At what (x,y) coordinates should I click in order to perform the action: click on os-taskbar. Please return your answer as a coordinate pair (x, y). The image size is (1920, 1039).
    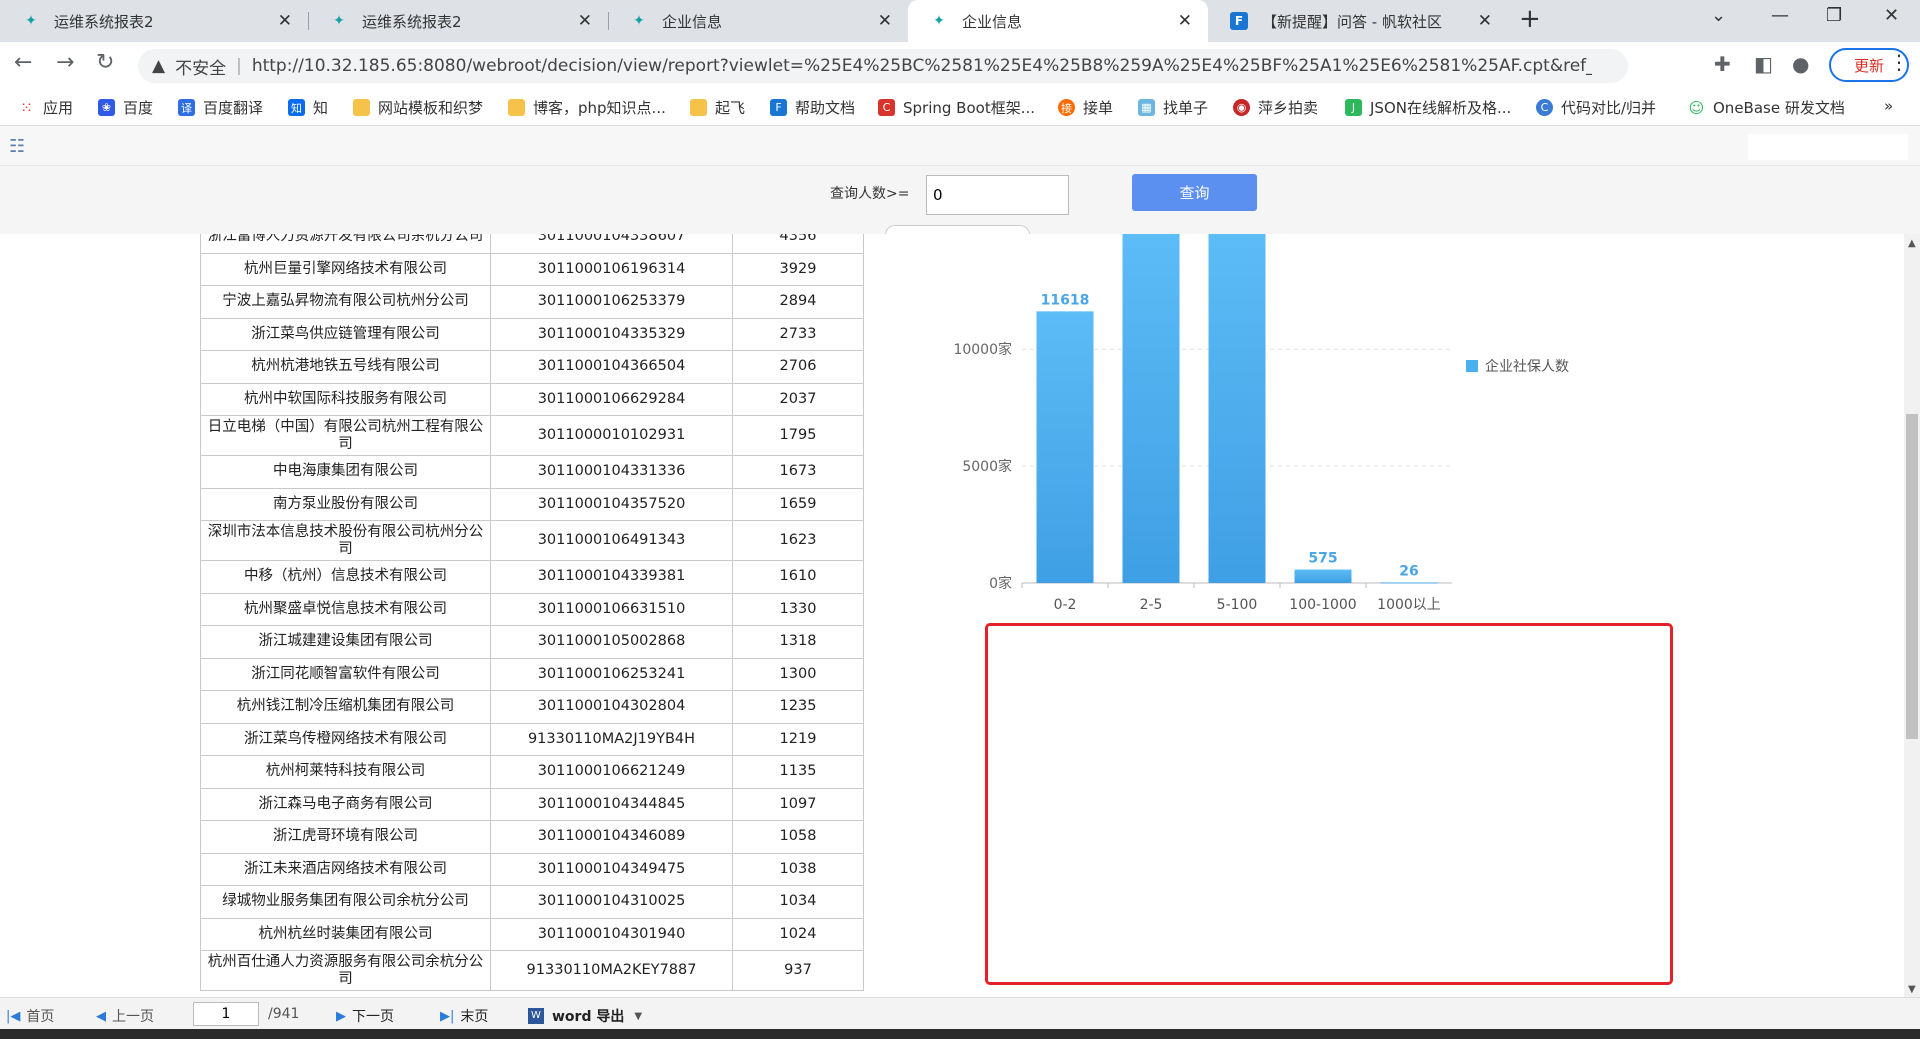
    Looking at the image, I should click on (960, 1034).